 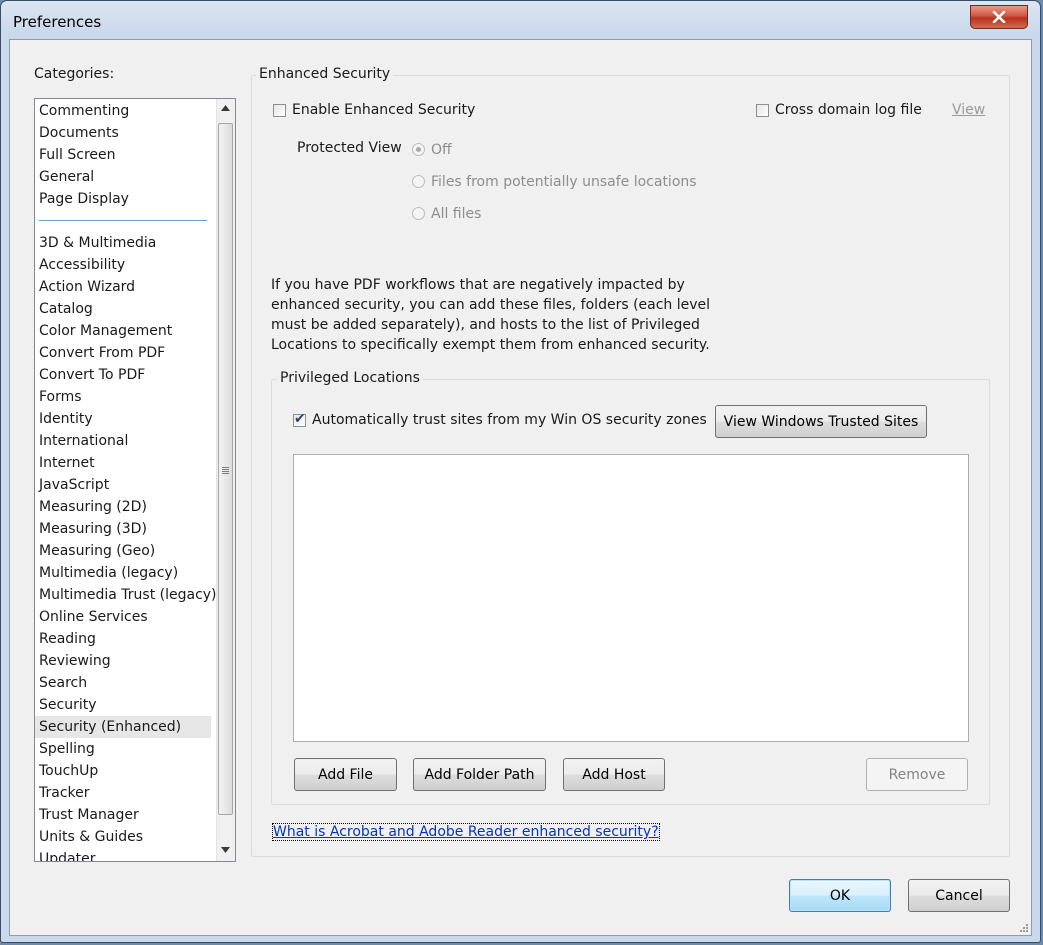 I want to click on check-mark-icon: ✔, so click(x=300, y=419).